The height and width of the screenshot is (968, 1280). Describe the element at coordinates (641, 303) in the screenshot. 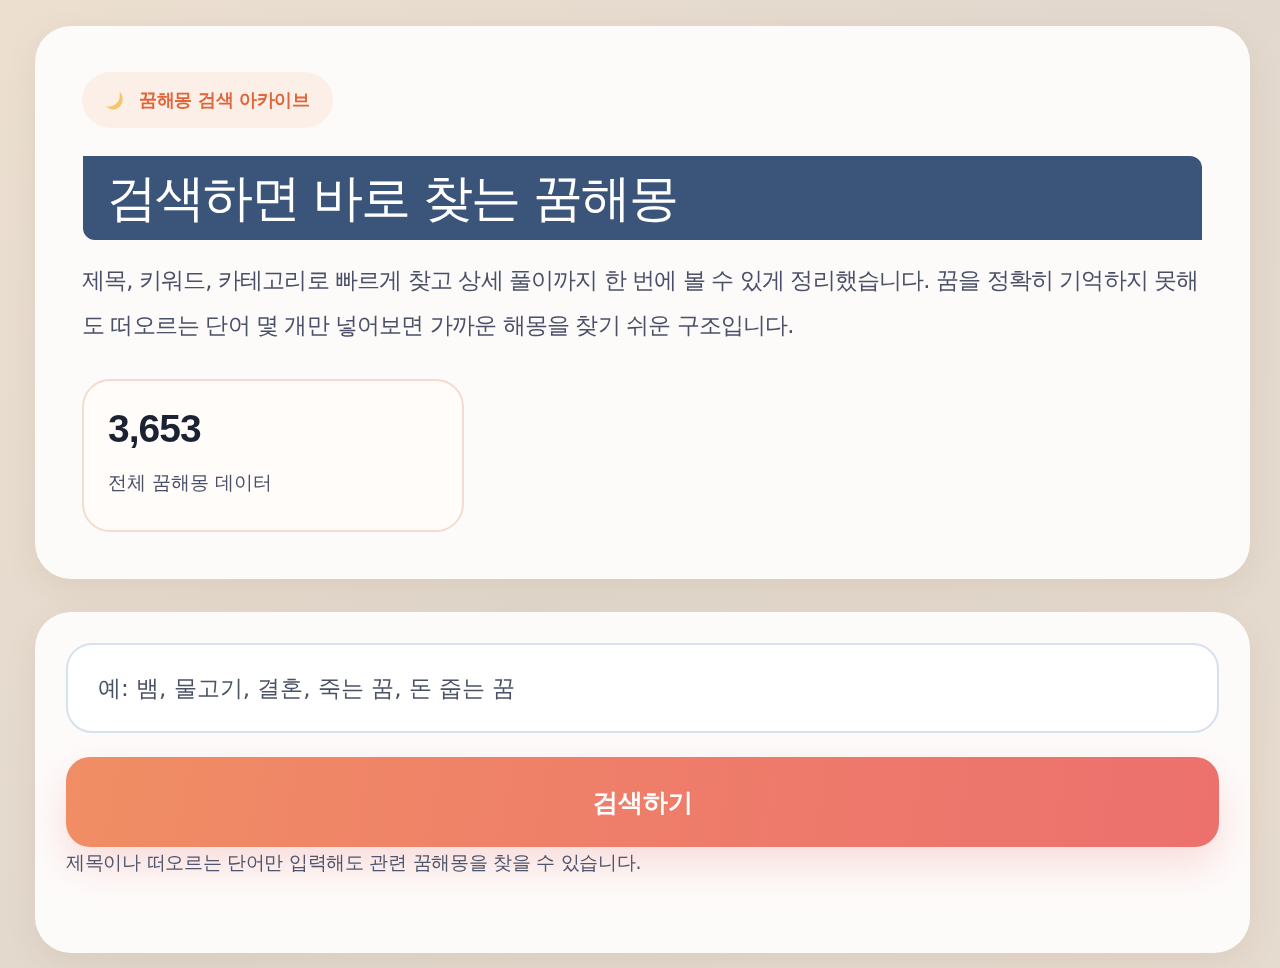

I see `description-text: 제목, 키워드, 카테고리로 빠르게 찾고 상세 풀이까지 한 번에 볼 수 있게 정리했습니다. 꿈을 정확히 기억하지 못해도 떠오르는 단어 몇 개만 넣어보면 가까운 해몽을 찾기 쉬운 구조입니다.` at that location.